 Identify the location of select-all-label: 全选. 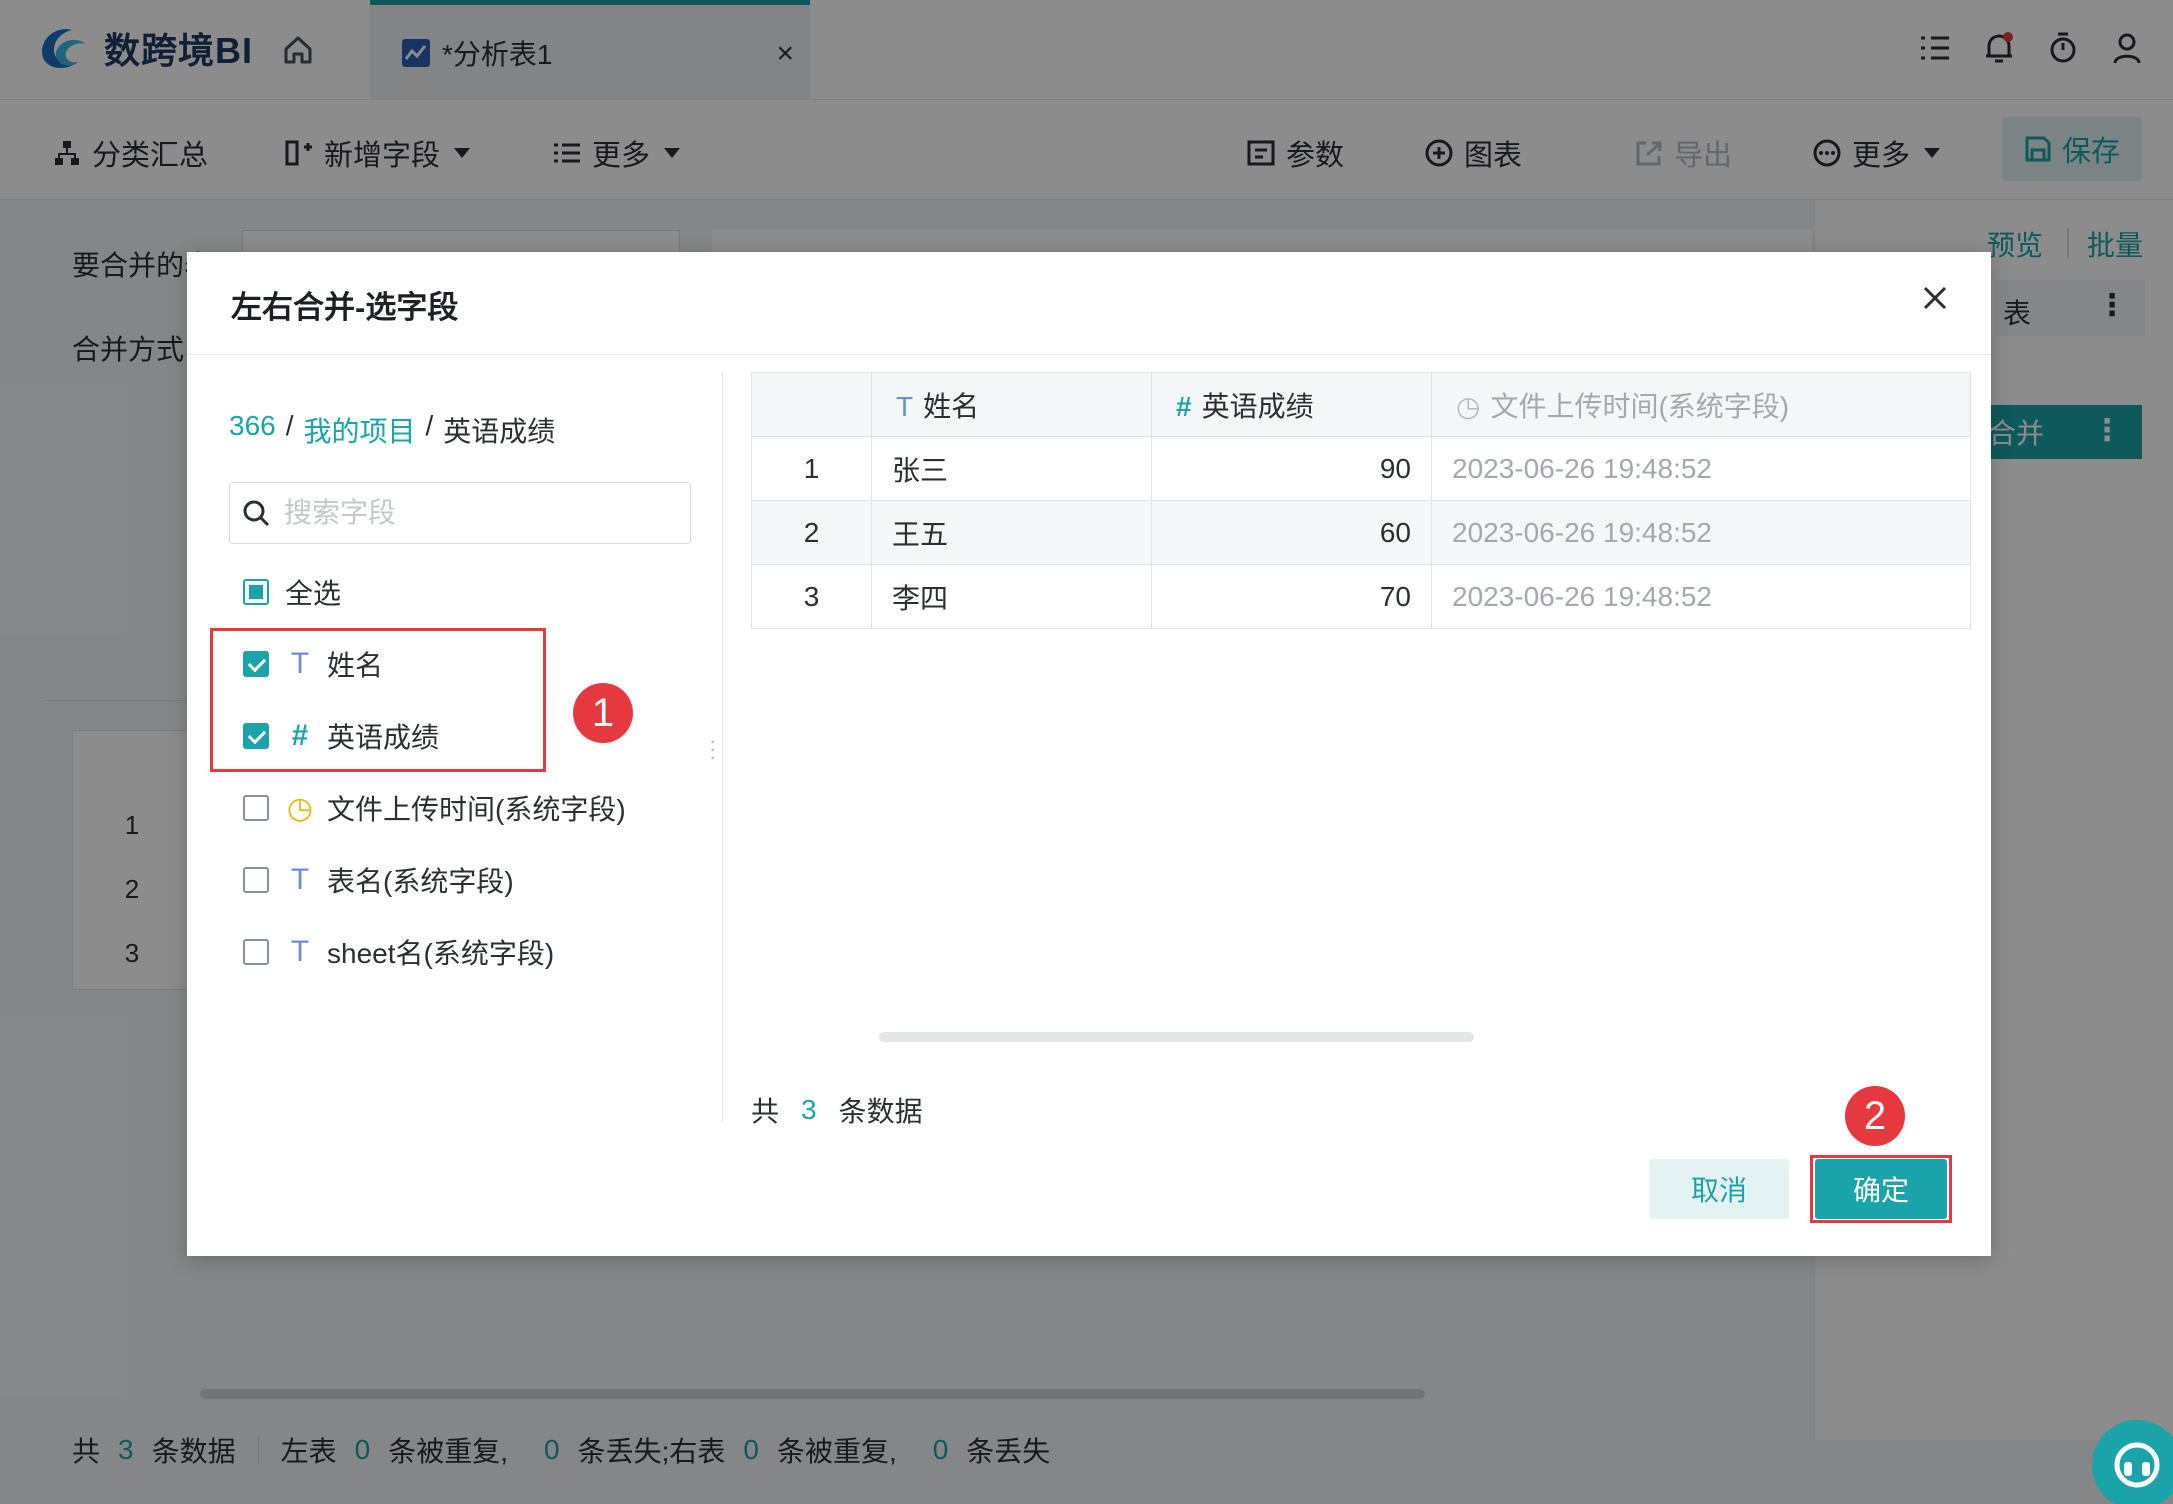
(313, 593).